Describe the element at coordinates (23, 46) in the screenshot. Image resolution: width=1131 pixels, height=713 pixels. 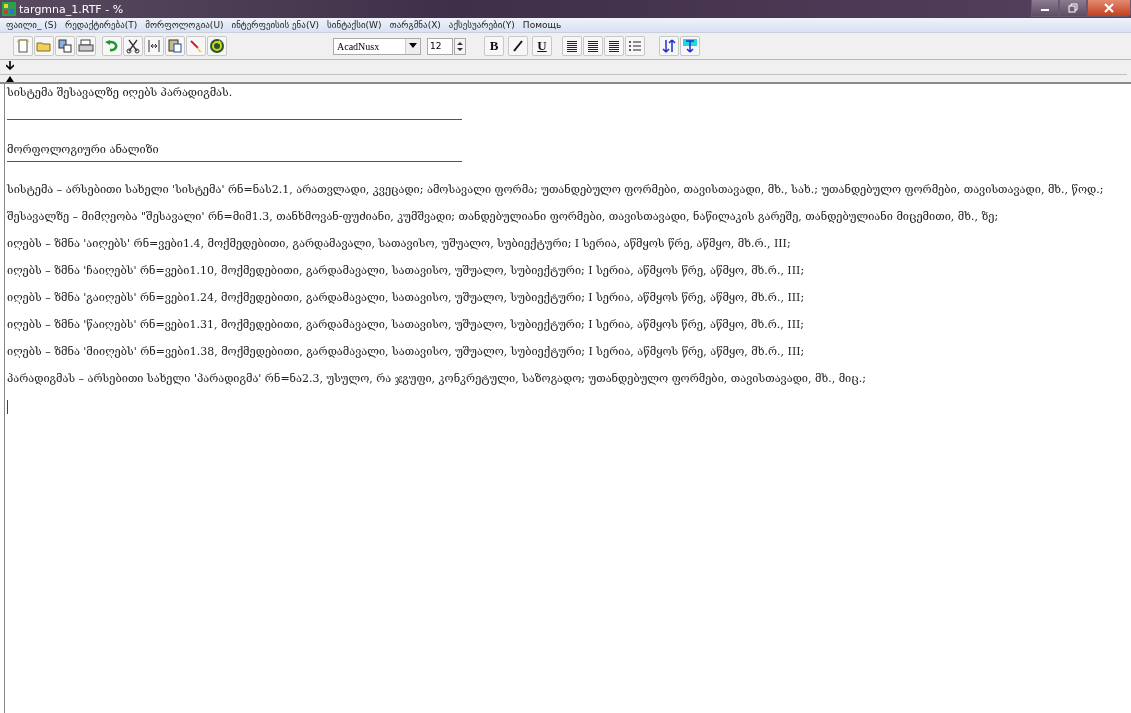
I see `new-document-icon` at that location.